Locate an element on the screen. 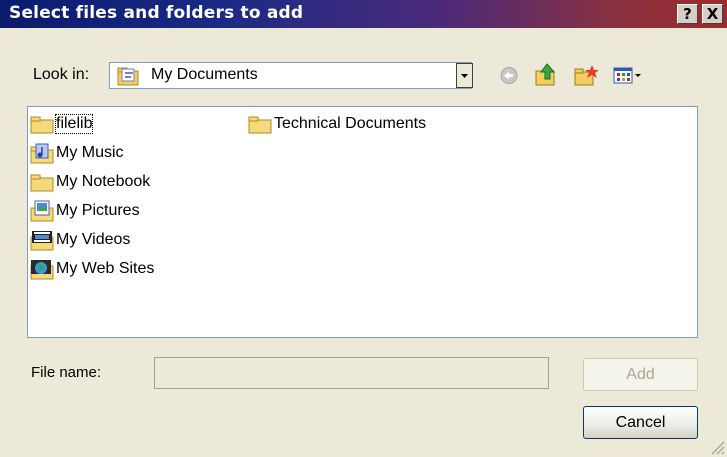 The height and width of the screenshot is (457, 727). file-name-my-web-sites: My Web Sites is located at coordinates (105, 268).